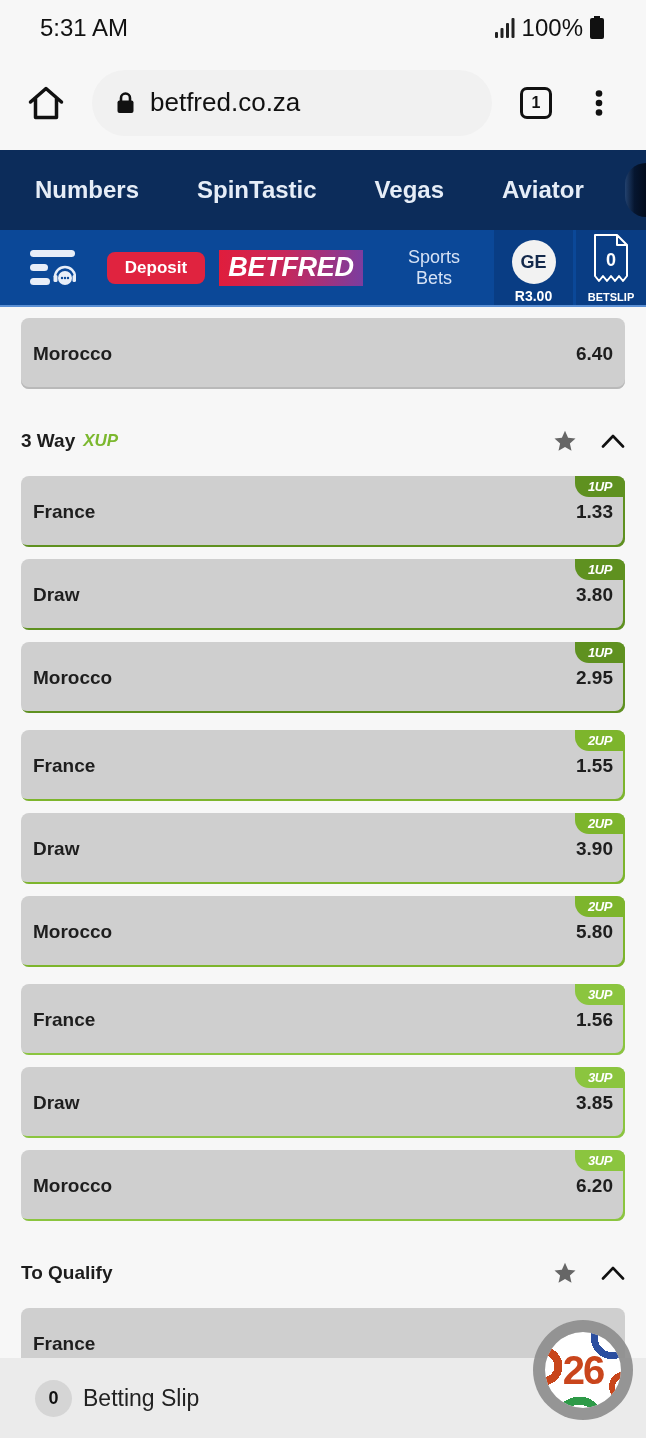 This screenshot has width=646, height=1438. What do you see at coordinates (594, 765) in the screenshot?
I see `odds-value: 1.55` at bounding box center [594, 765].